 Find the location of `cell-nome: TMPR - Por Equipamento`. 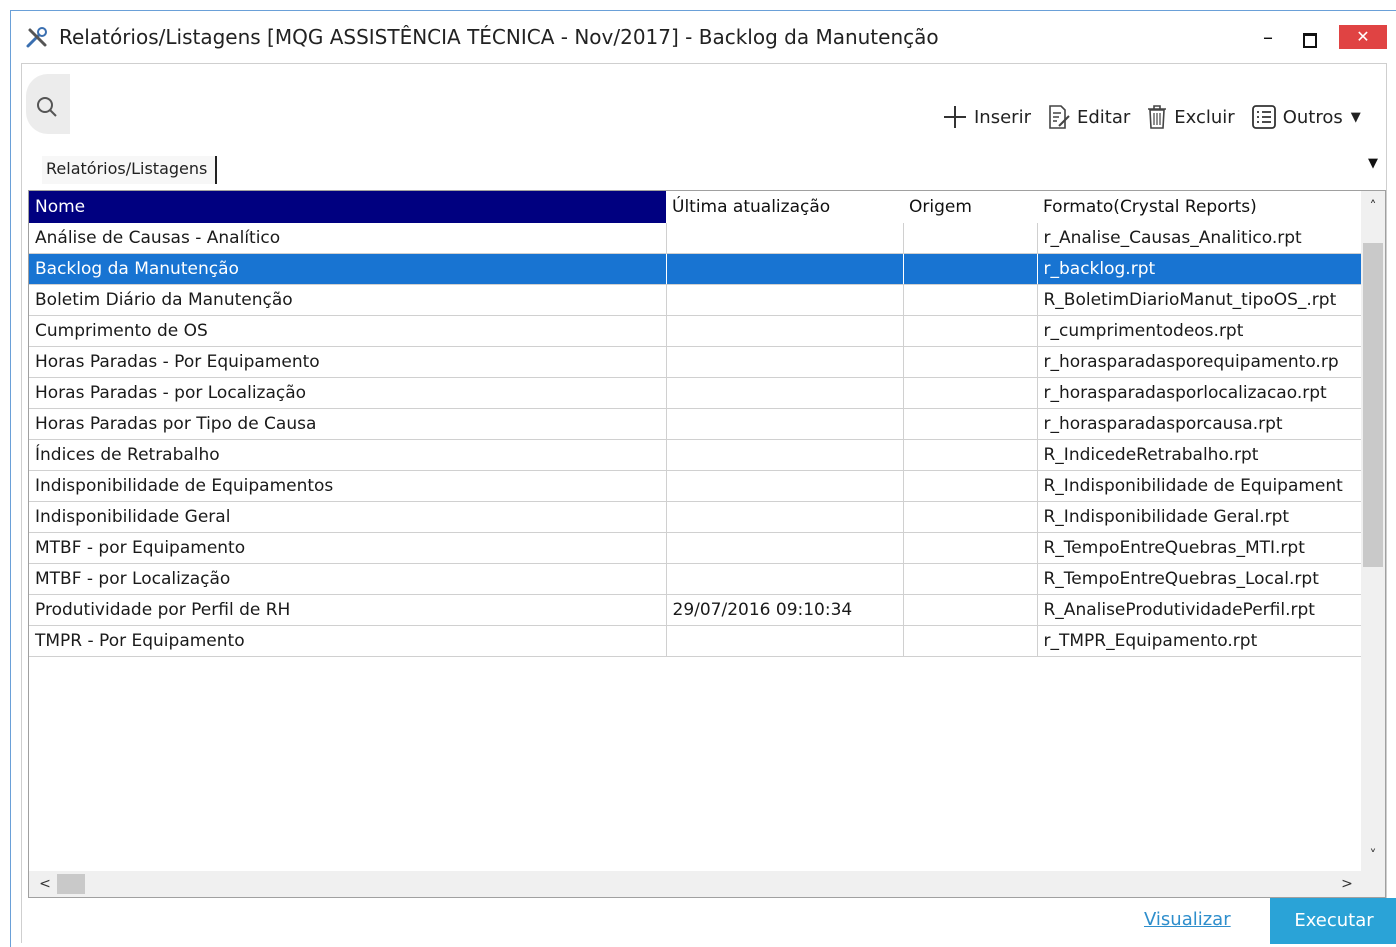

cell-nome: TMPR - Por Equipamento is located at coordinates (348, 641).